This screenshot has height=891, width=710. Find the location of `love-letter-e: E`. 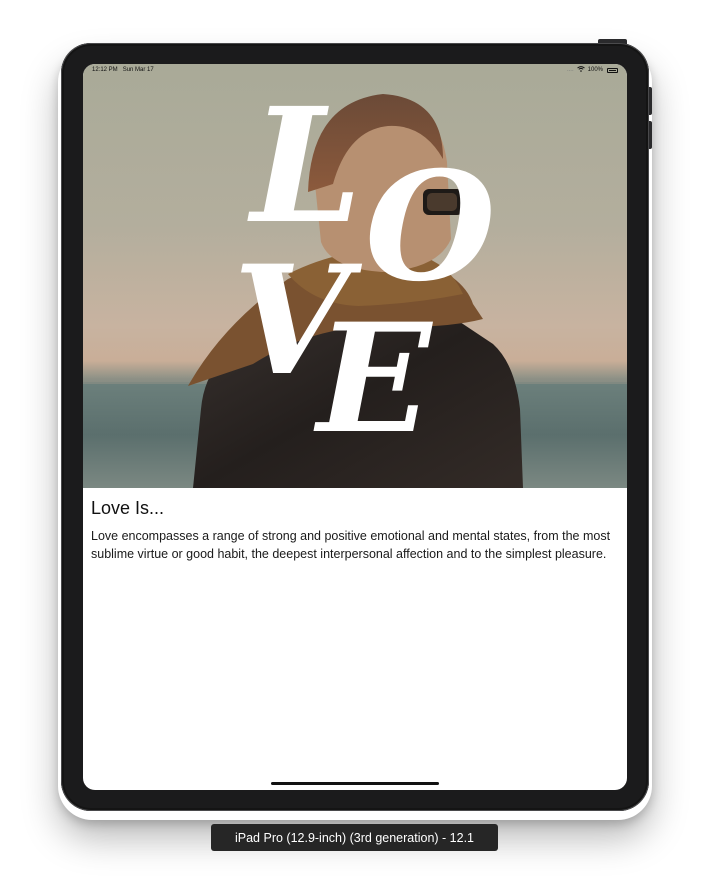

love-letter-e: E is located at coordinates (374, 379).